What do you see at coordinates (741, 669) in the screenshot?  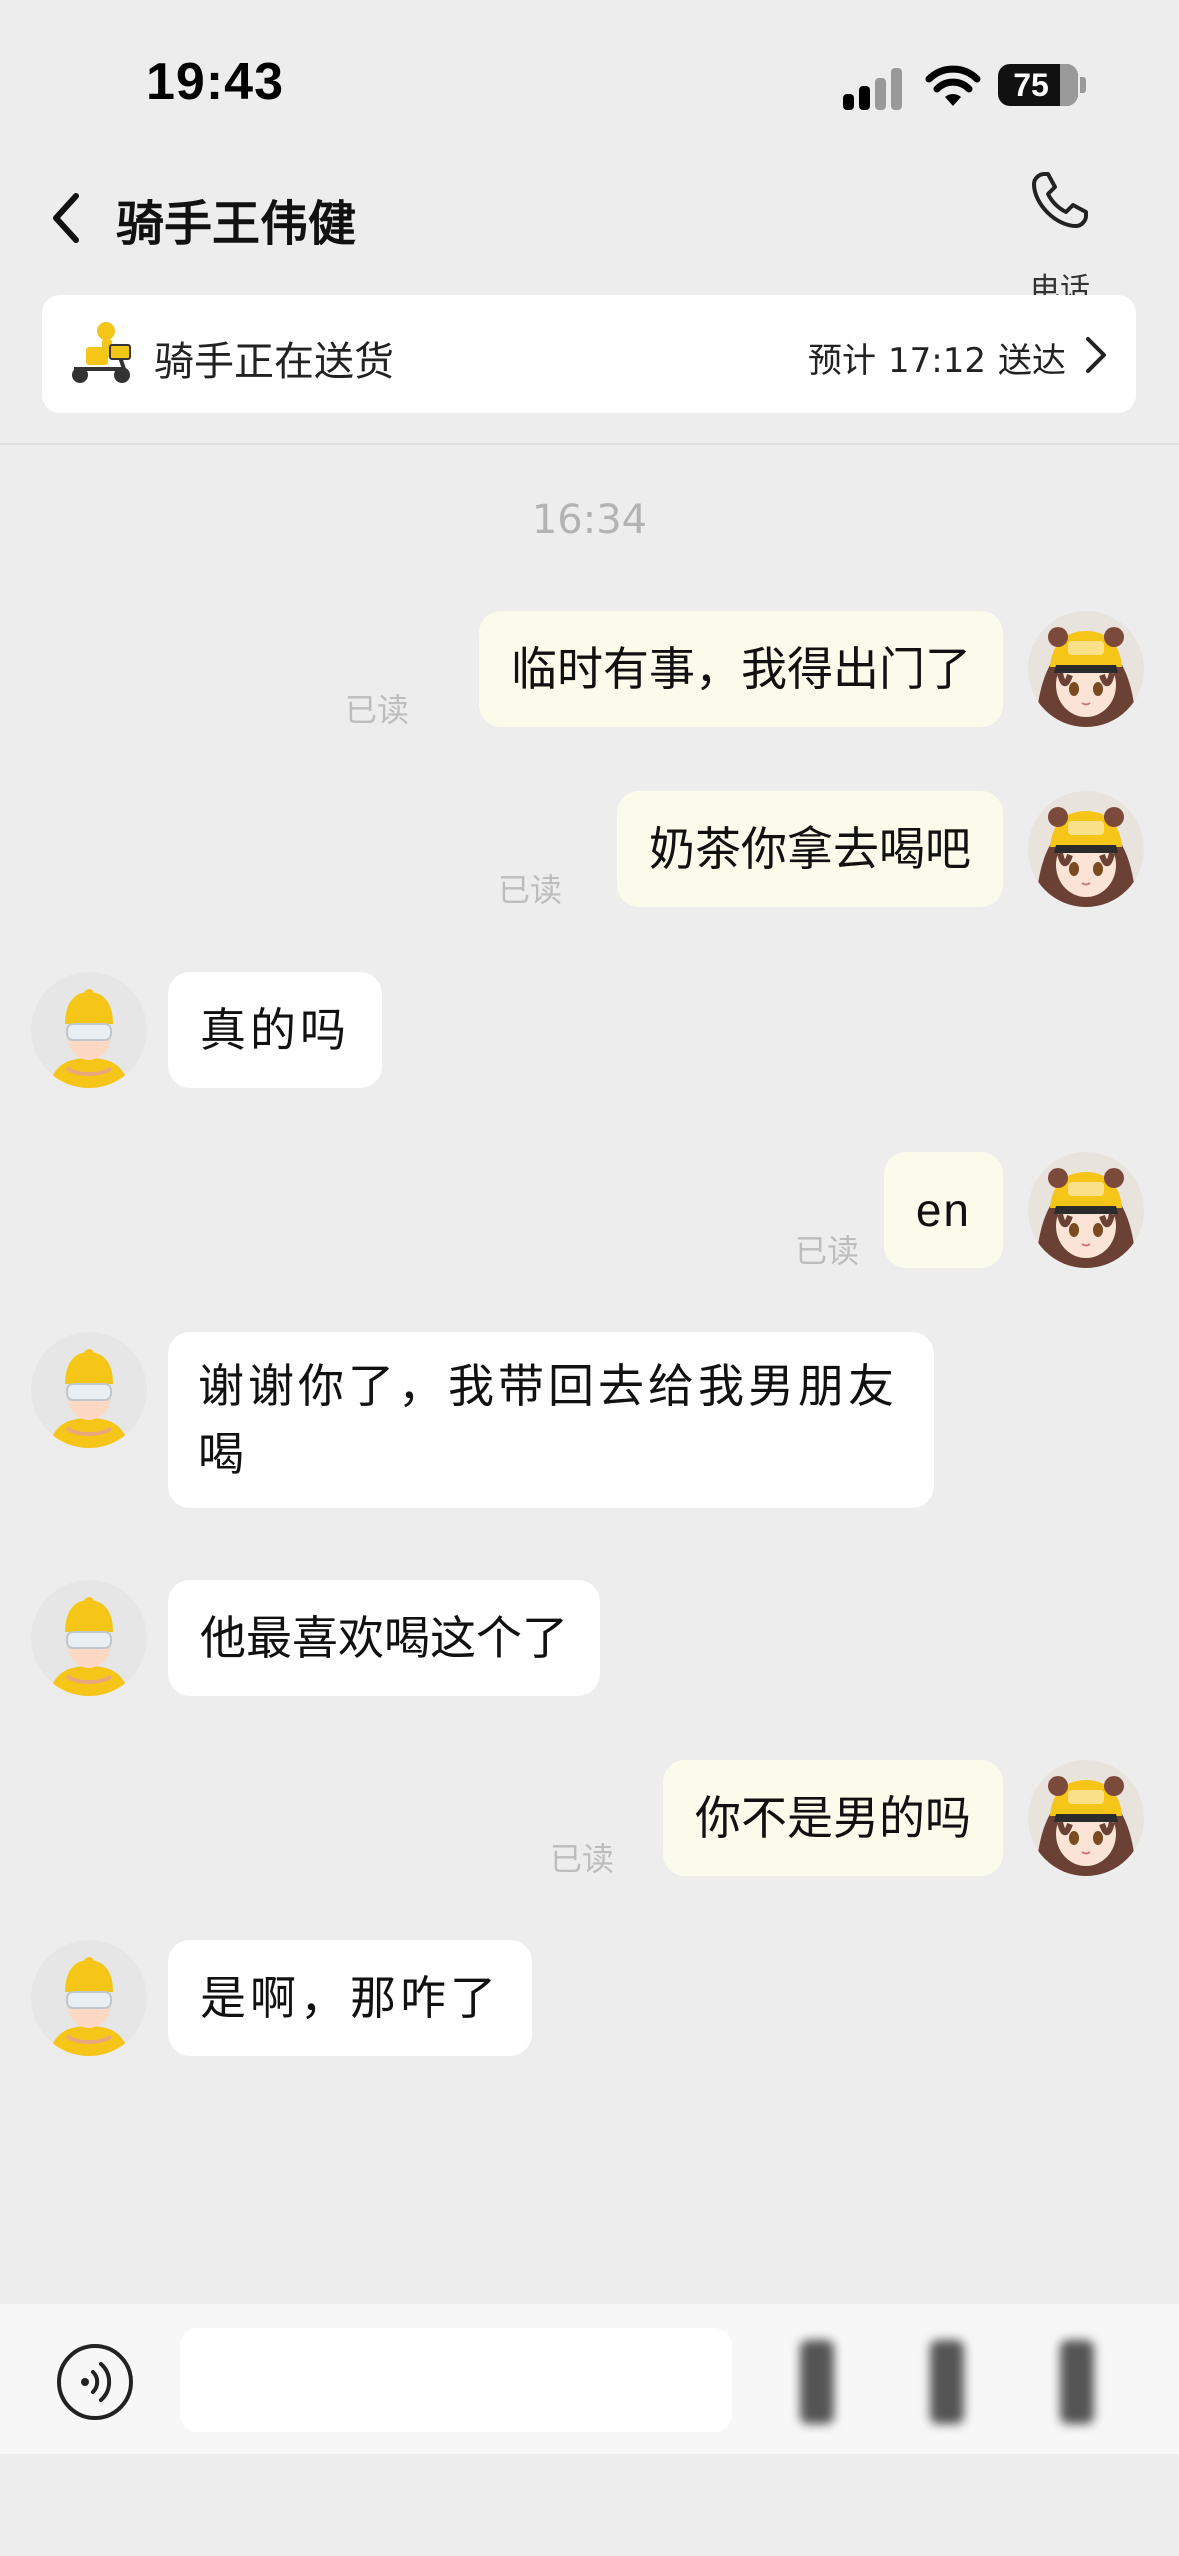 I see `my-message-bubble: 临时有事，我得出门了` at bounding box center [741, 669].